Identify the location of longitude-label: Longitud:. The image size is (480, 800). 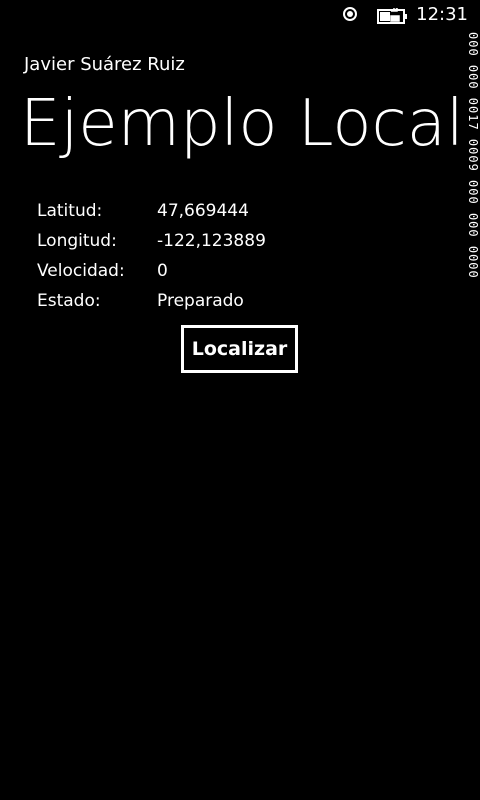
(77, 241).